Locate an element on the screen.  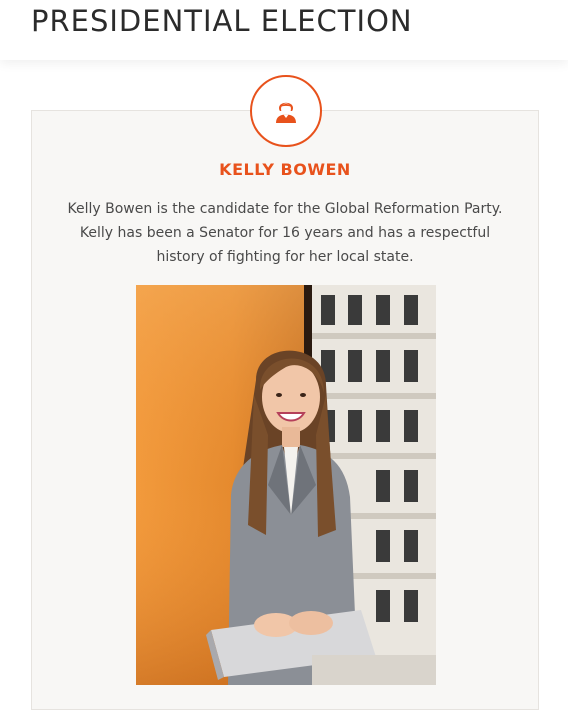
candidate-avatar-badge is located at coordinates (286, 111).